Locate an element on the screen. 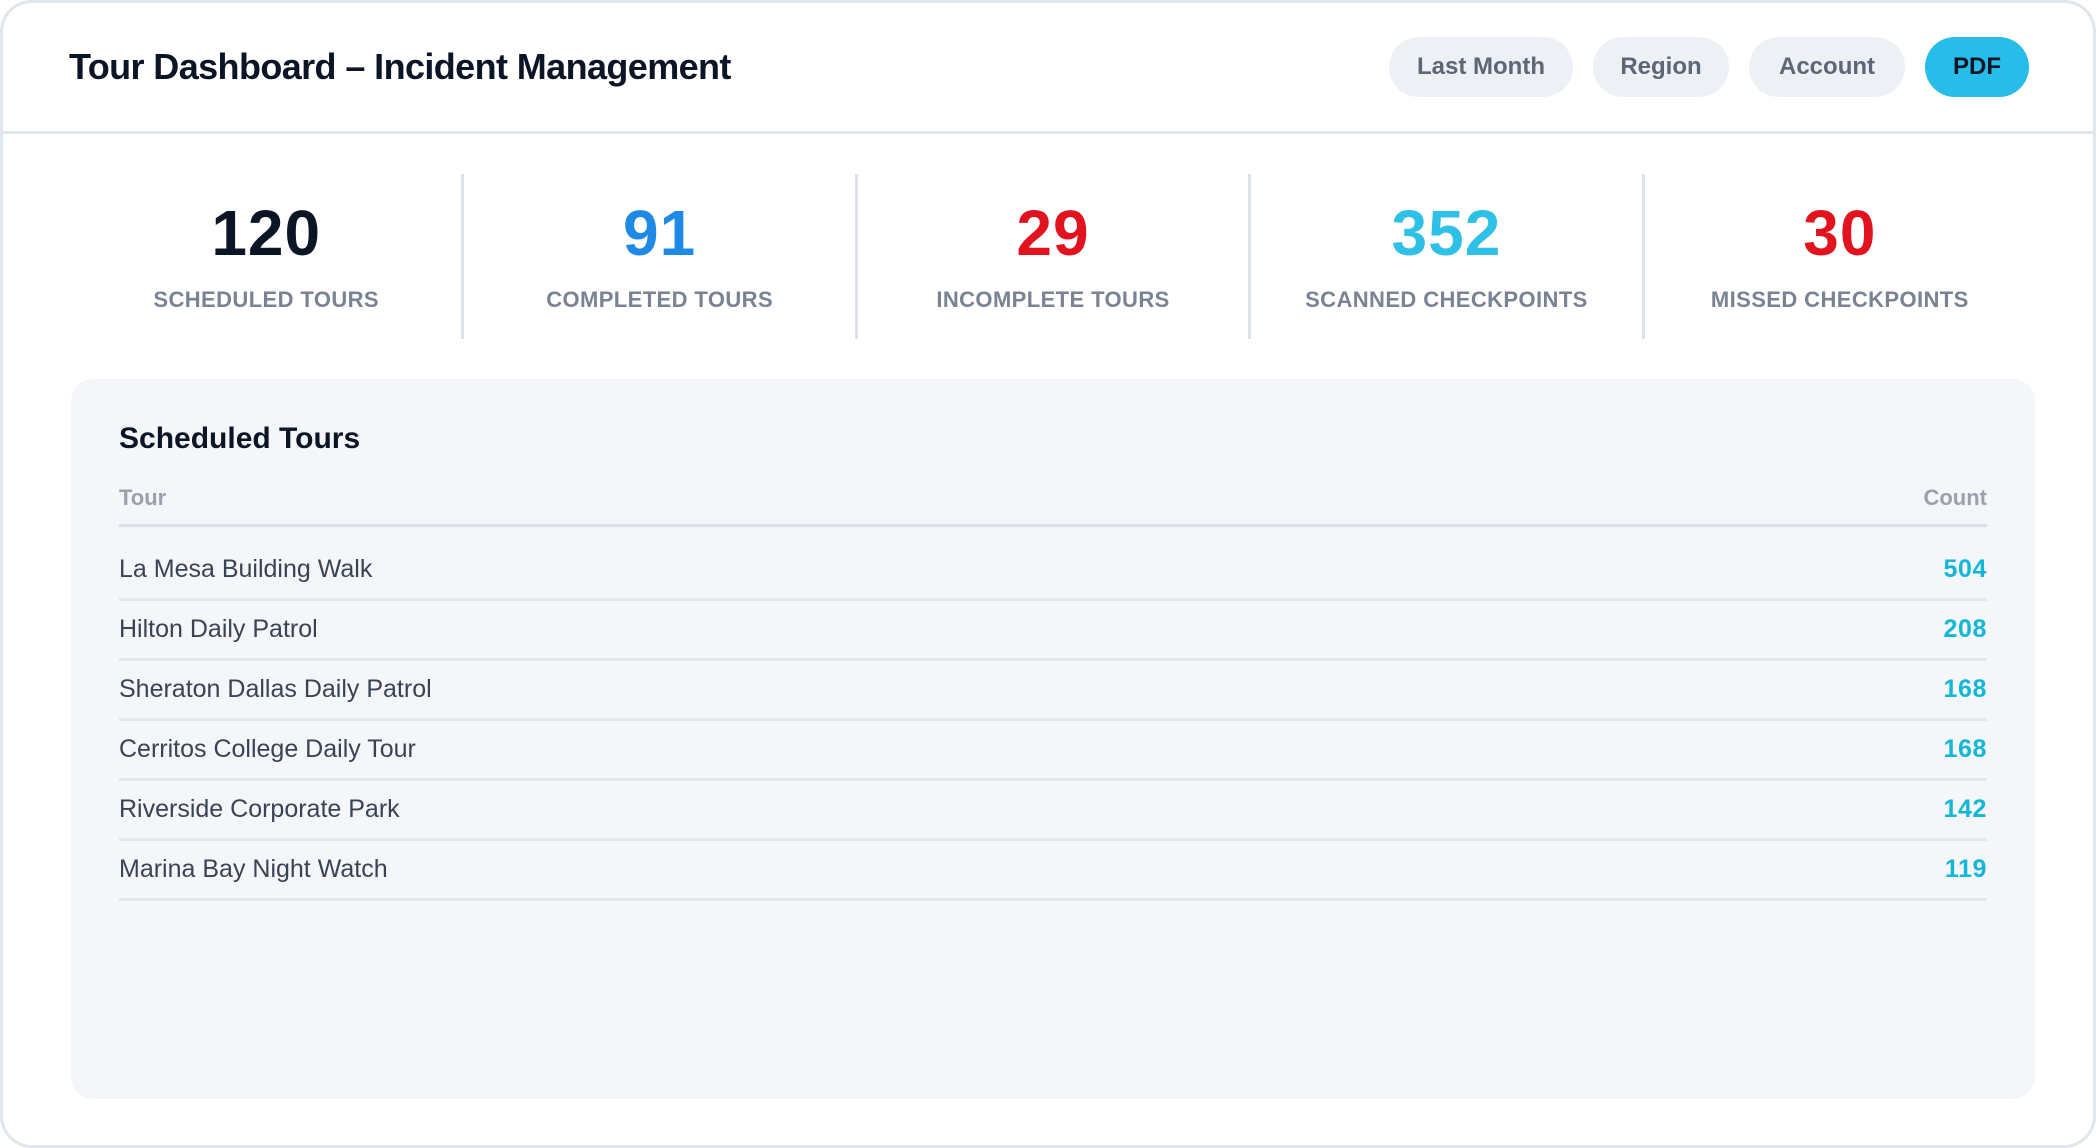 The height and width of the screenshot is (1148, 2096). panel-title: Scheduled Tours is located at coordinates (240, 438).